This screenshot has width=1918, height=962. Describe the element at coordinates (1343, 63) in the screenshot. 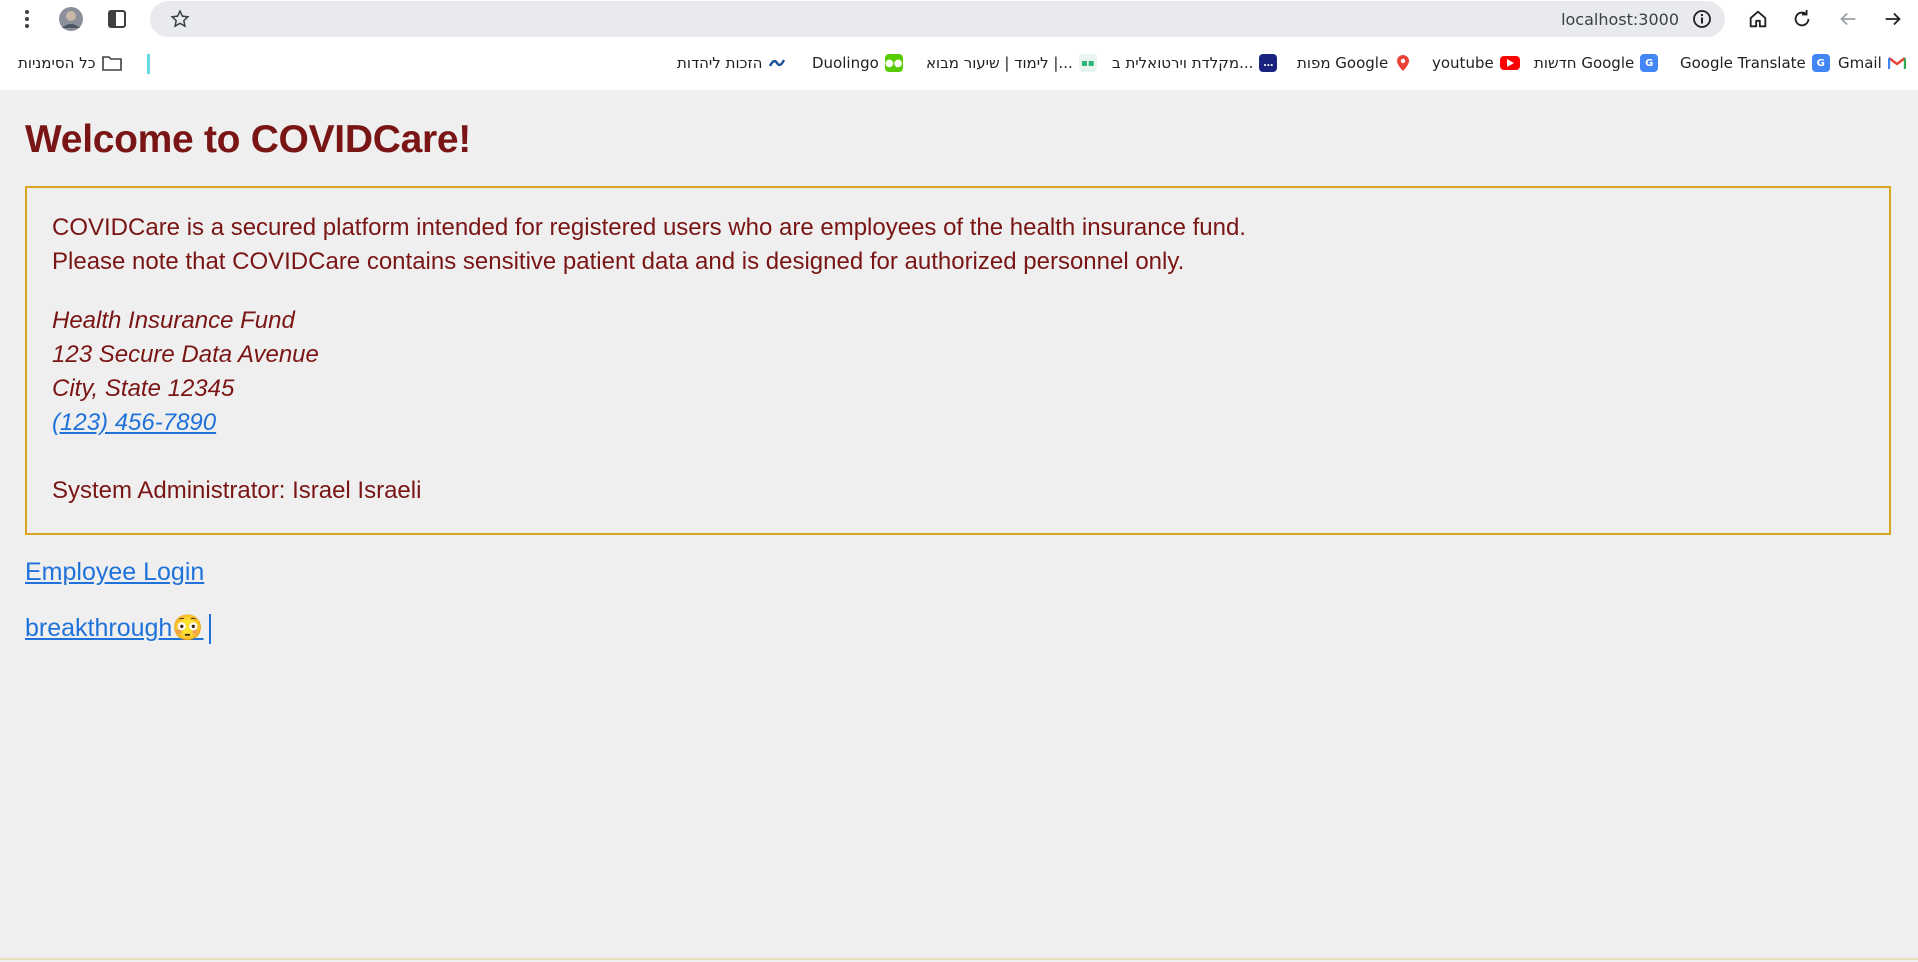

I see `bookmark-label: מפות Google` at that location.